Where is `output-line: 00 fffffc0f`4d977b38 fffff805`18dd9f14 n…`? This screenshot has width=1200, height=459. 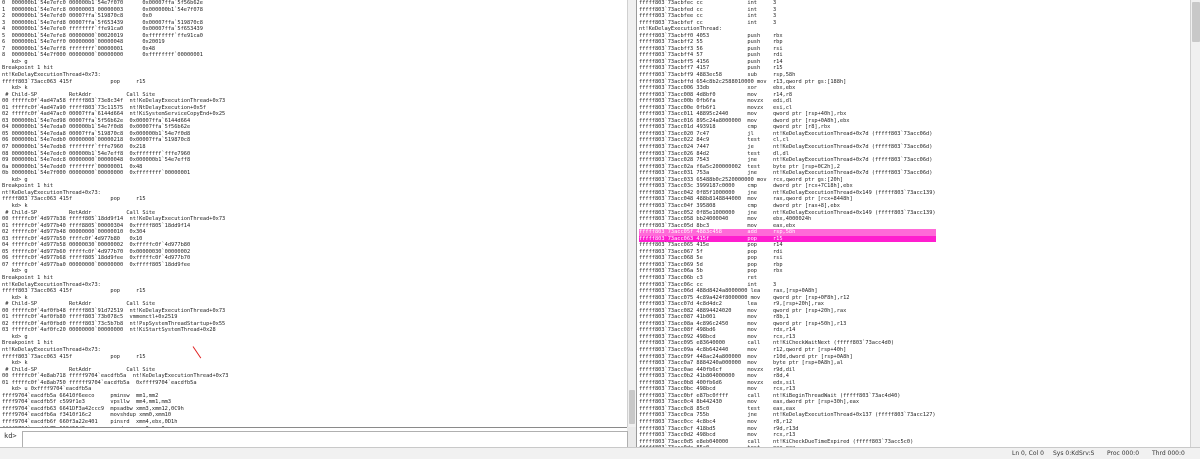 output-line: 00 fffffc0f`4d977b38 fffff805`18dd9f14 n… is located at coordinates (114, 219).